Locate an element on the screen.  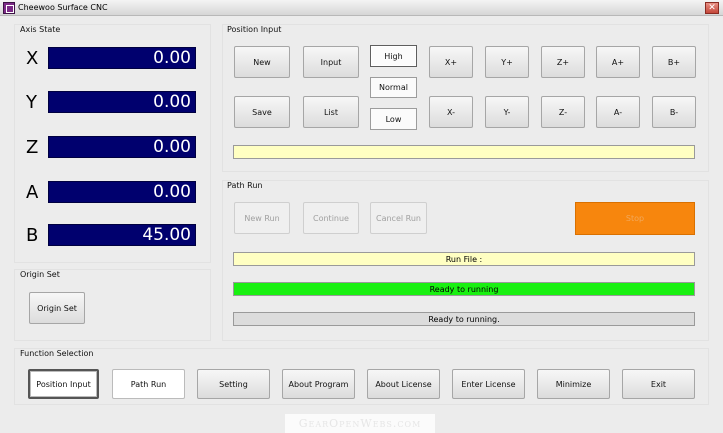
axis-y-display: 0.00 is located at coordinates (122, 102).